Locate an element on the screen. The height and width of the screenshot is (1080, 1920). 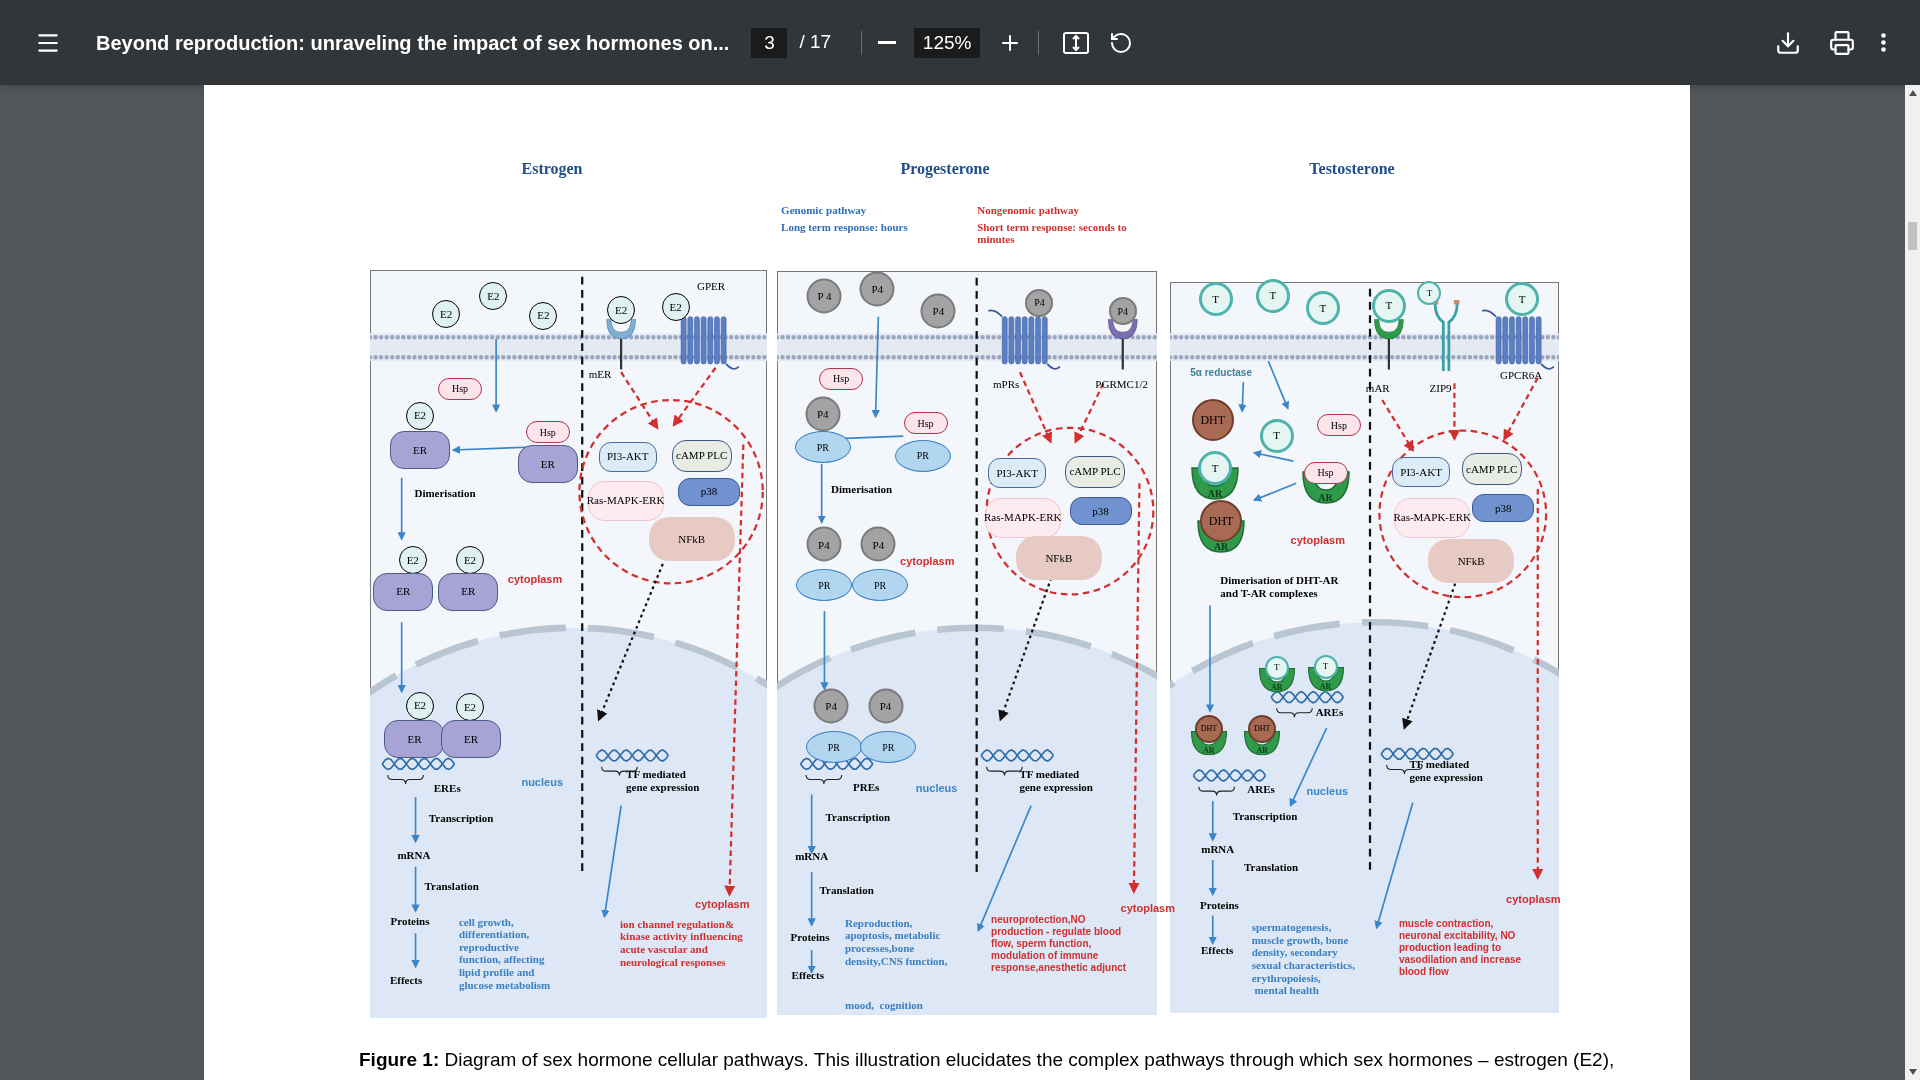
scroll-up-icon is located at coordinates (1912, 93).